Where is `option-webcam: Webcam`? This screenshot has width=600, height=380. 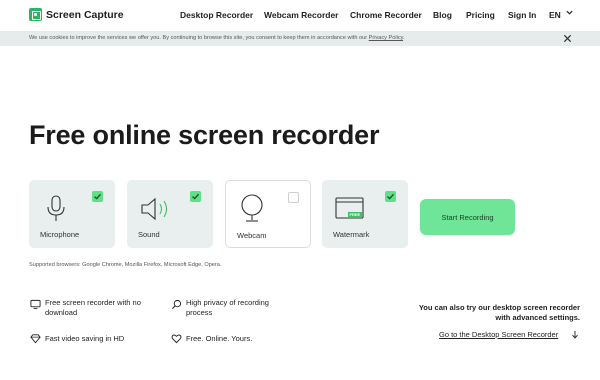
option-webcam: Webcam is located at coordinates (268, 214).